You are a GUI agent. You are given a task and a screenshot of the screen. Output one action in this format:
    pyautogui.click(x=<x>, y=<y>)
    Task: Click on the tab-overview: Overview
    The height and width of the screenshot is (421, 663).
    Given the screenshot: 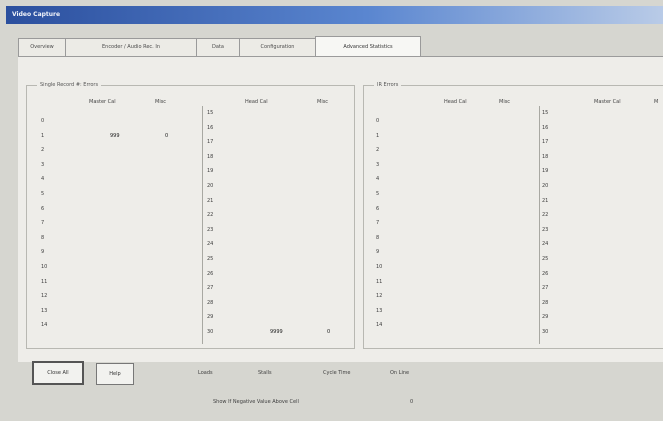 What is the action you would take?
    pyautogui.click(x=42, y=47)
    